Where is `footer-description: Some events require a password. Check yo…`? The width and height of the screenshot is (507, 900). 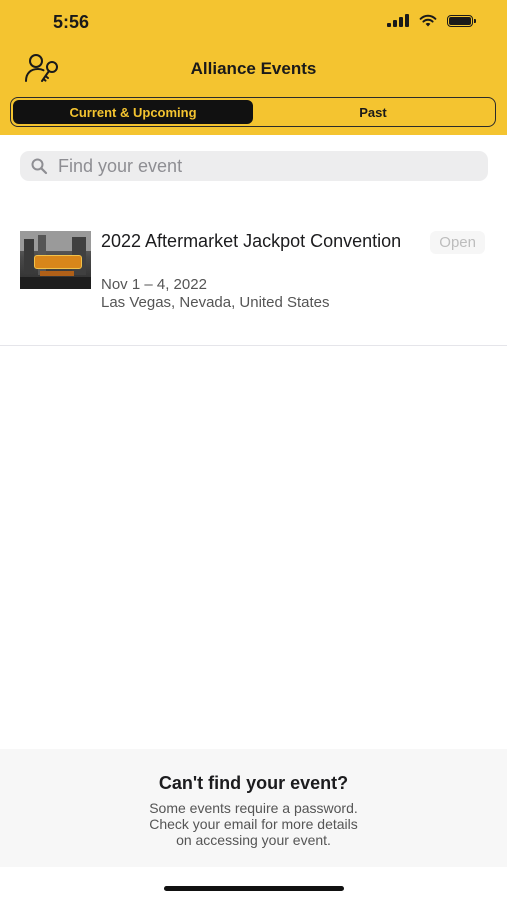 footer-description: Some events require a password. Check yo… is located at coordinates (253, 824).